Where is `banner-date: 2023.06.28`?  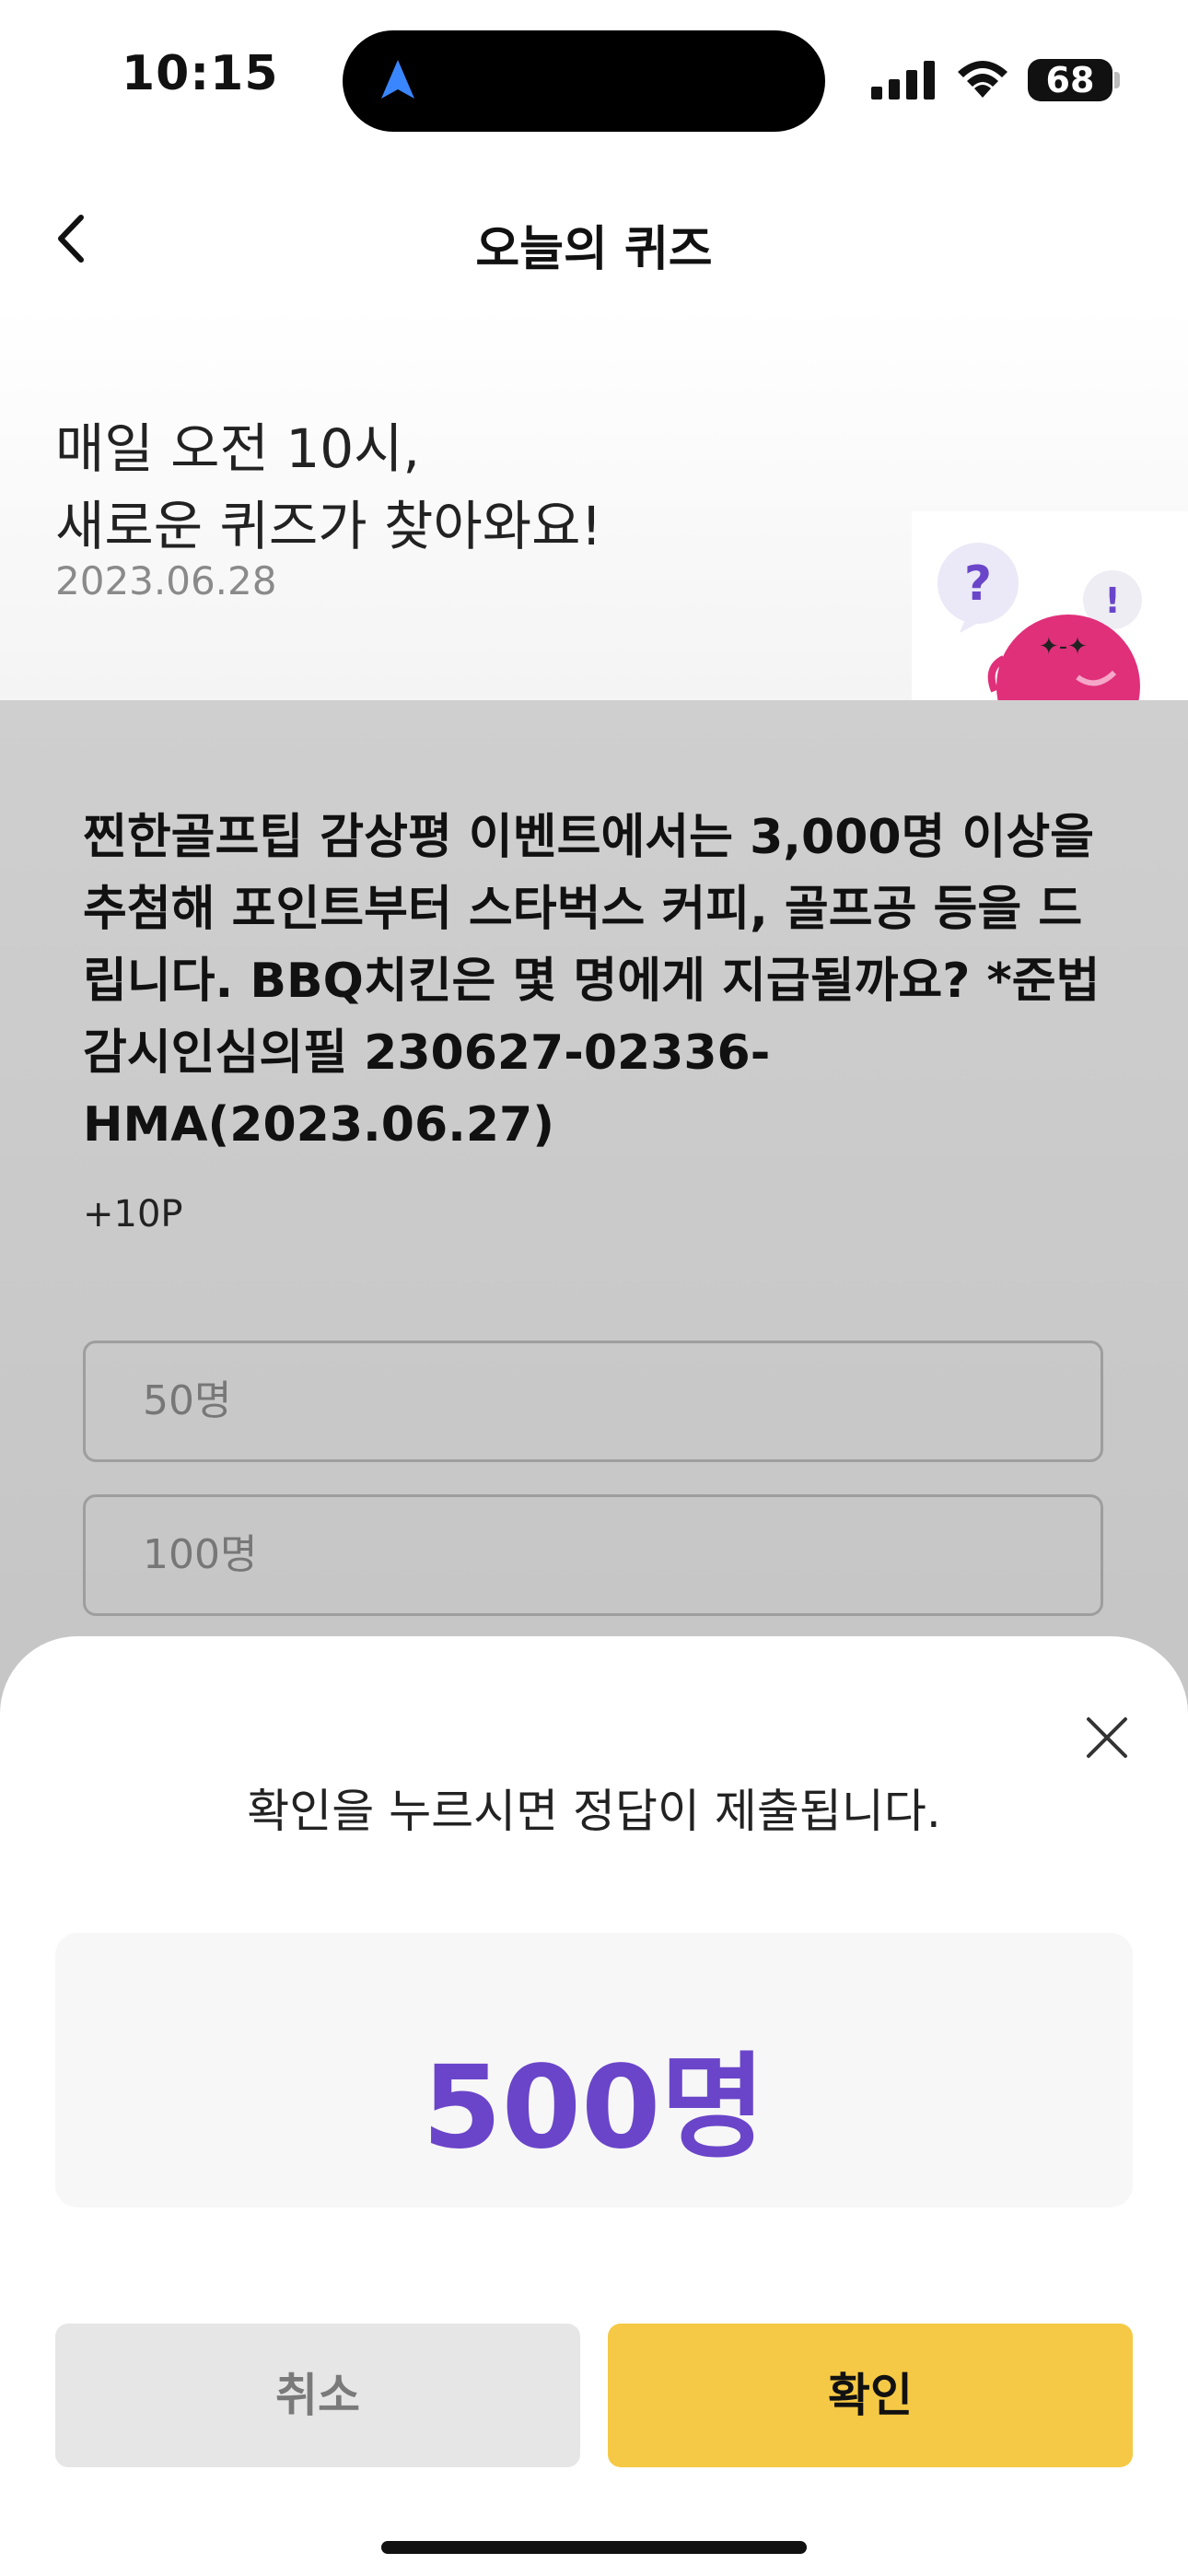 banner-date: 2023.06.28 is located at coordinates (166, 580).